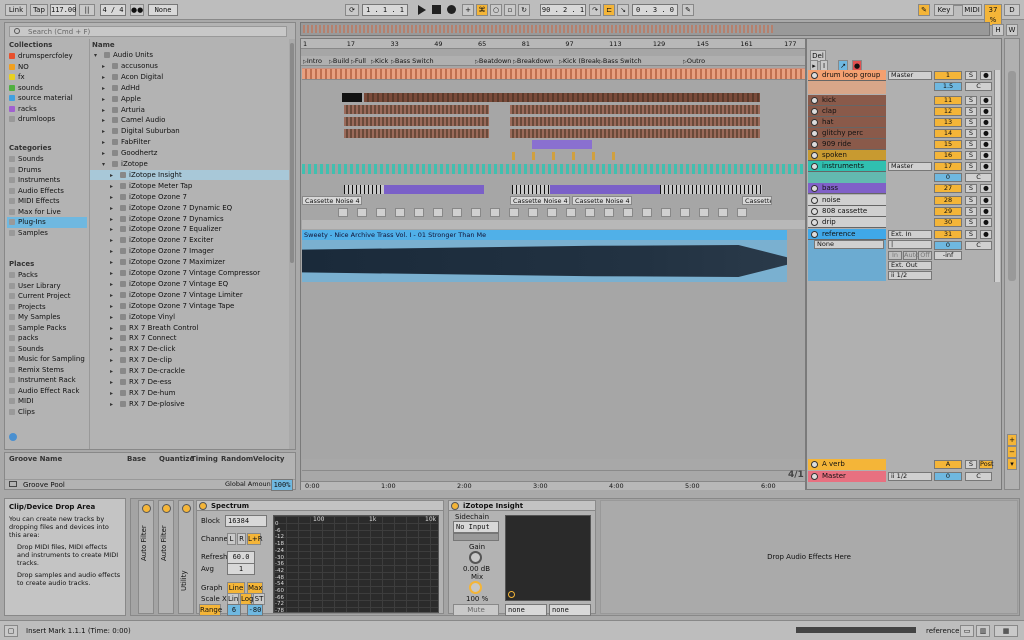 This screenshot has width=1024, height=640. Describe the element at coordinates (47, 359) in the screenshot. I see `place-item: Music for Sampling` at that location.